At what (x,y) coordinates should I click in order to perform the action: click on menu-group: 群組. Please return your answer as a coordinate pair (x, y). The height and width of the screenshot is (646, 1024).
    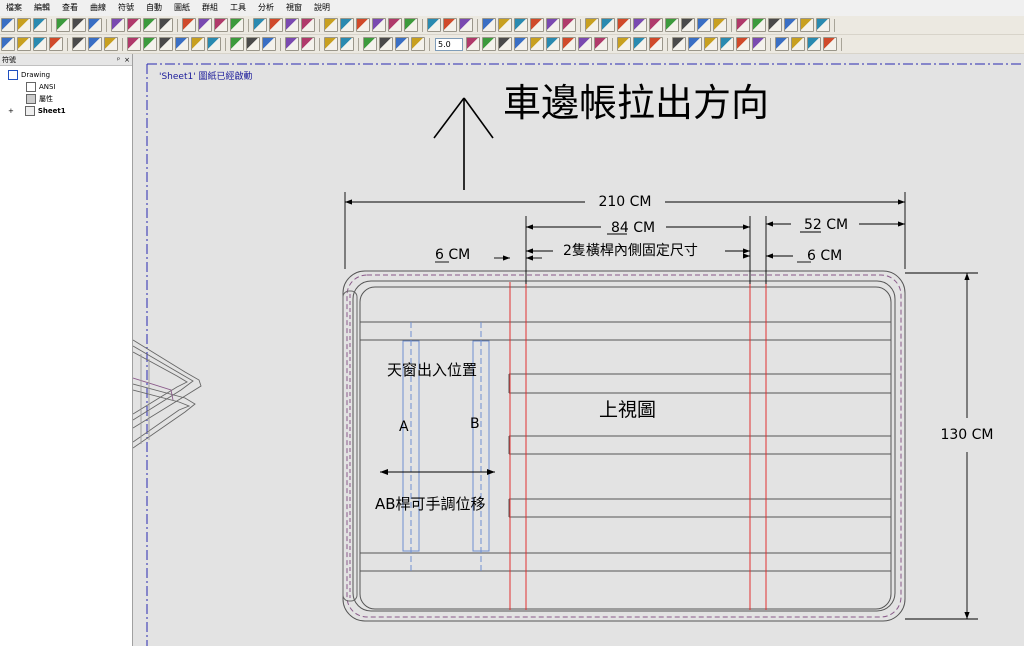
    Looking at the image, I should click on (210, 8).